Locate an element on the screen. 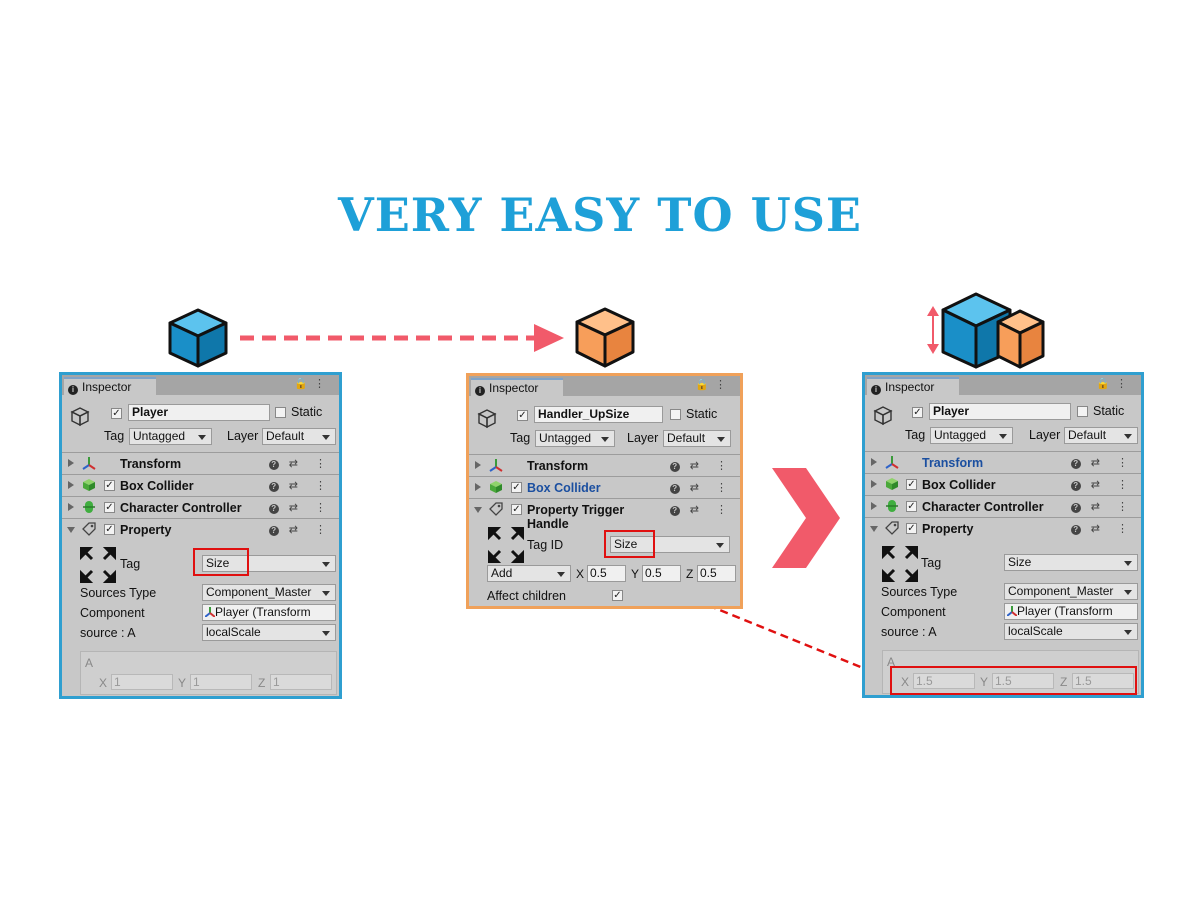  expand-arrows-icon is located at coordinates (98, 565).